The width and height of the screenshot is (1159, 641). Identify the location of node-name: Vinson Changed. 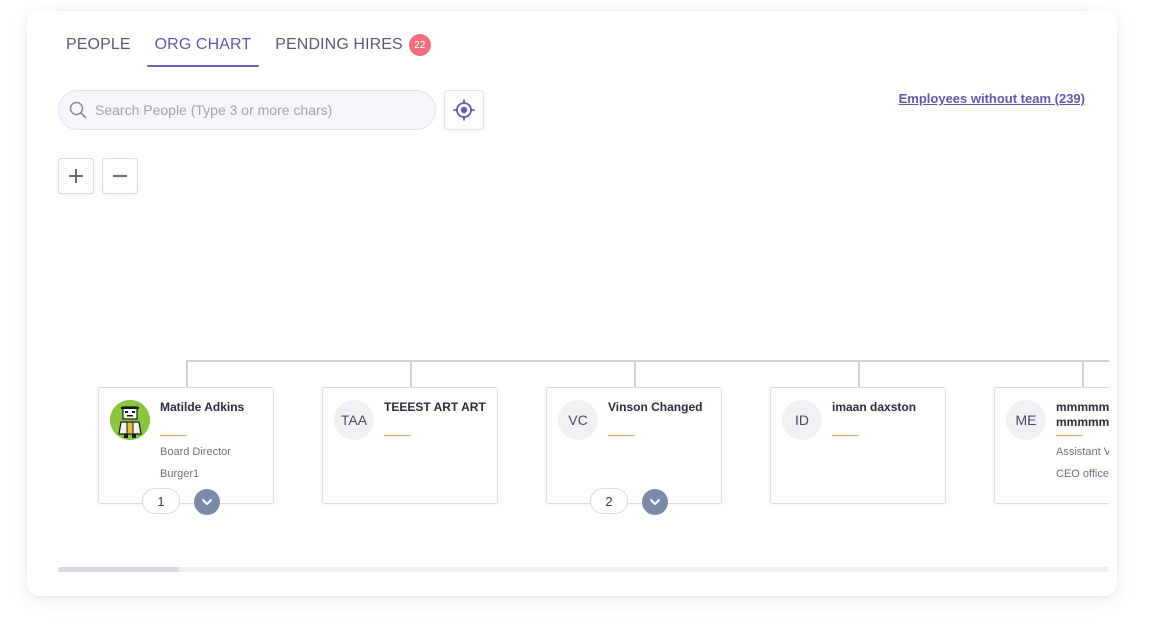
(655, 407).